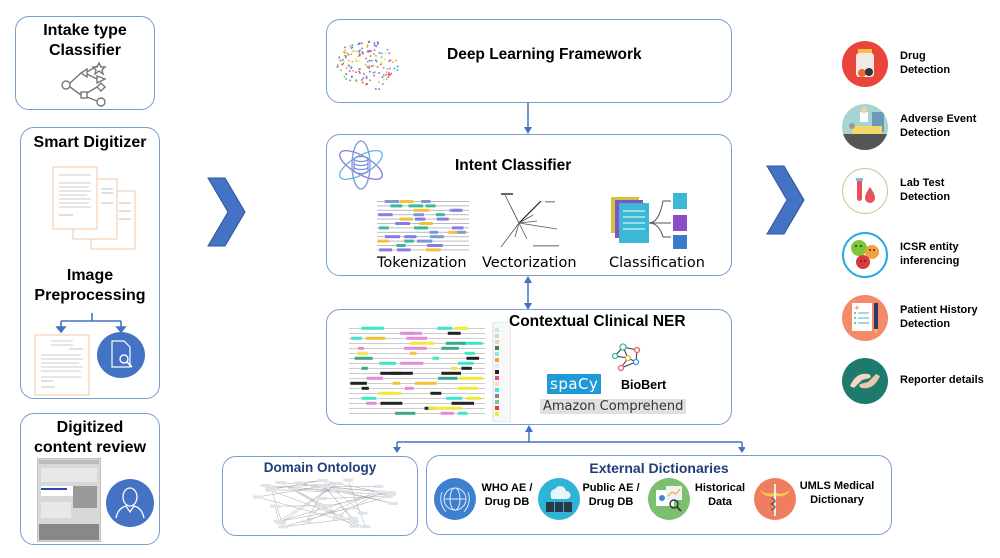 This screenshot has width=1000, height=558. What do you see at coordinates (367, 65) in the screenshot?
I see `brain-icon` at bounding box center [367, 65].